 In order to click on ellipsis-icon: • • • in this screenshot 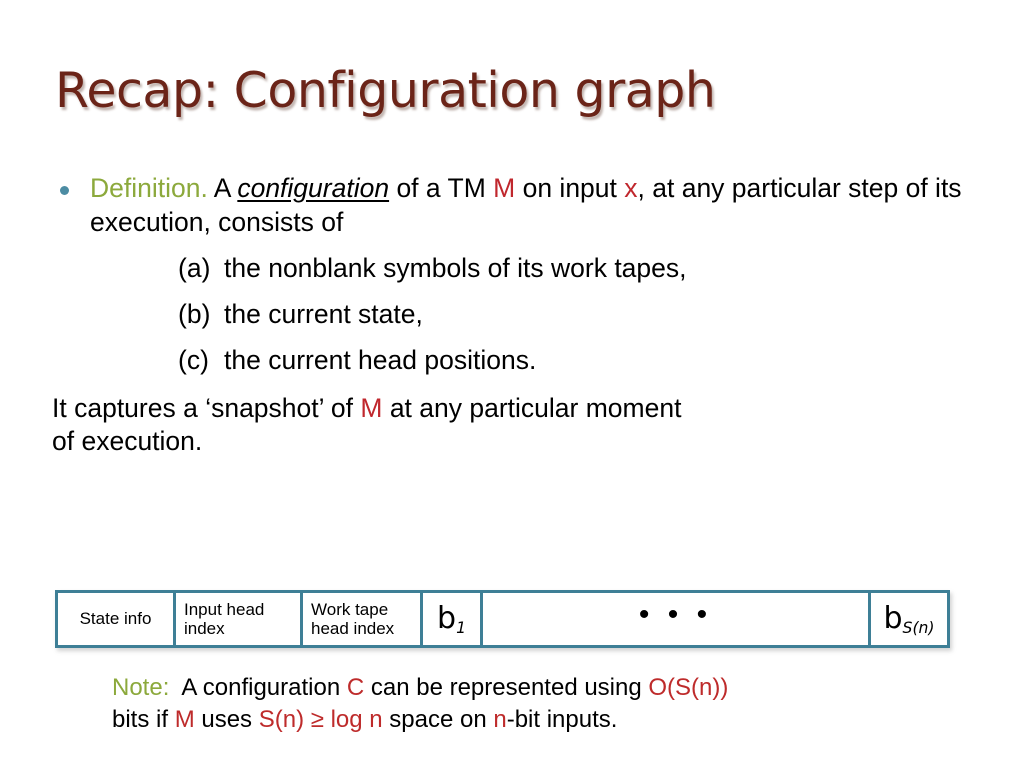, I will do `click(675, 614)`.